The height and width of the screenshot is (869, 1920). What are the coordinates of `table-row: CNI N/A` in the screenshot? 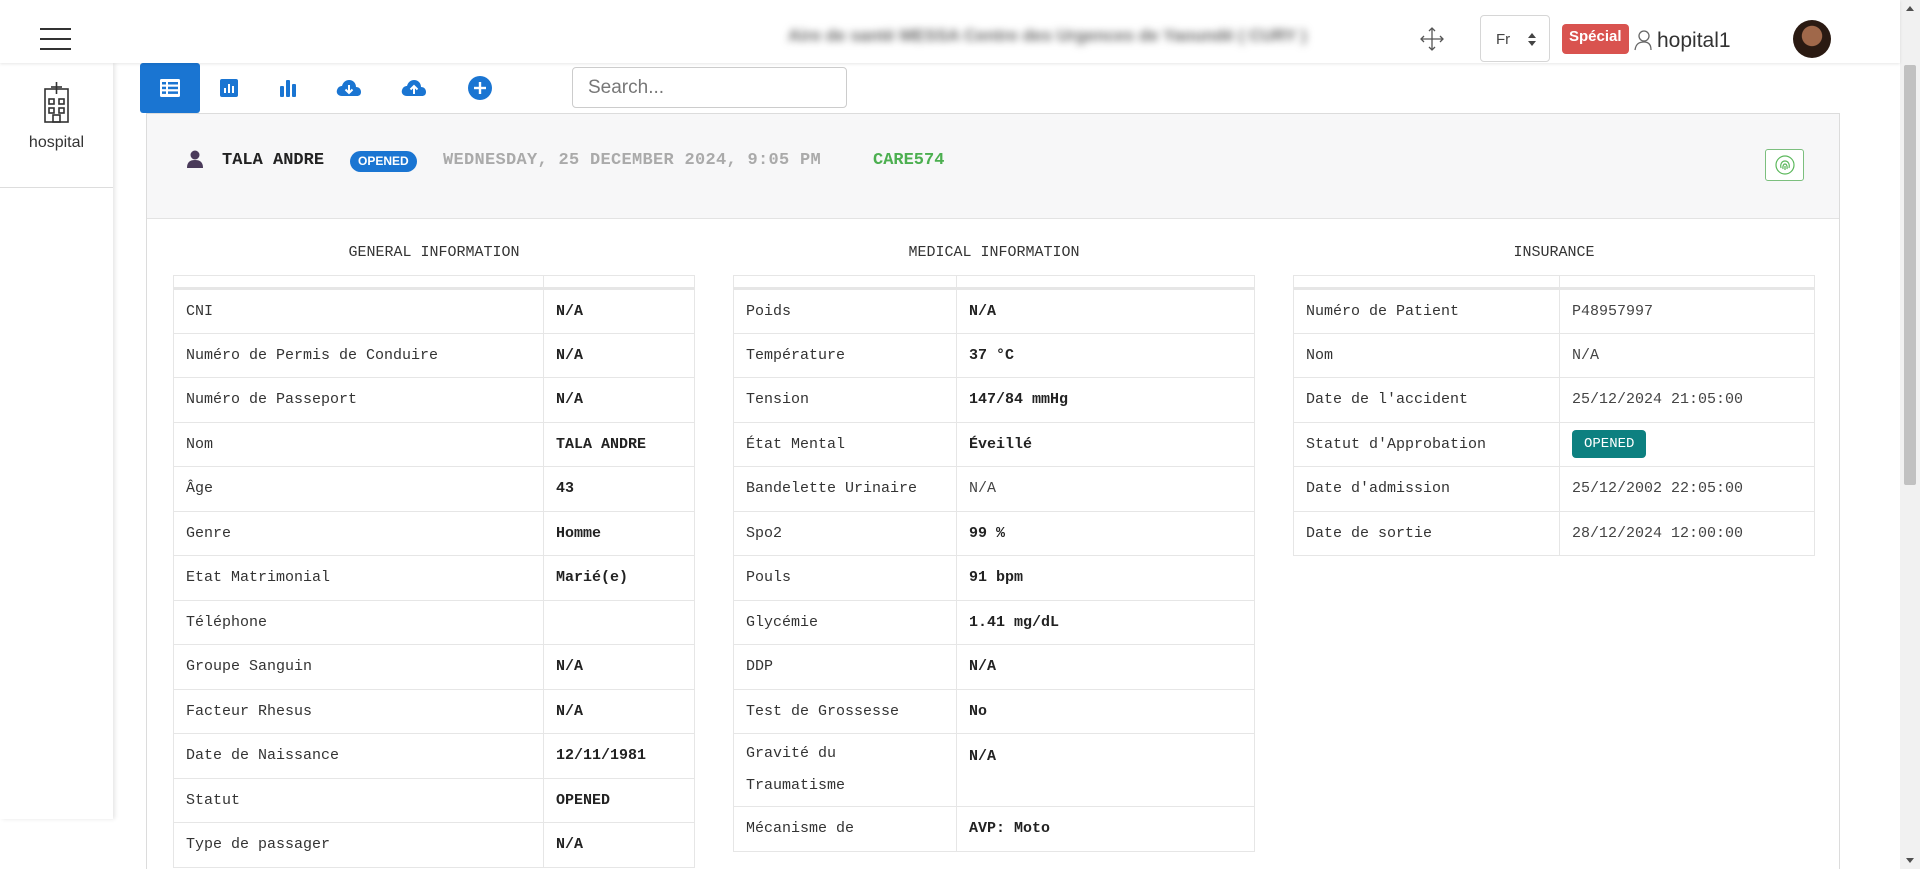 It's located at (434, 311).